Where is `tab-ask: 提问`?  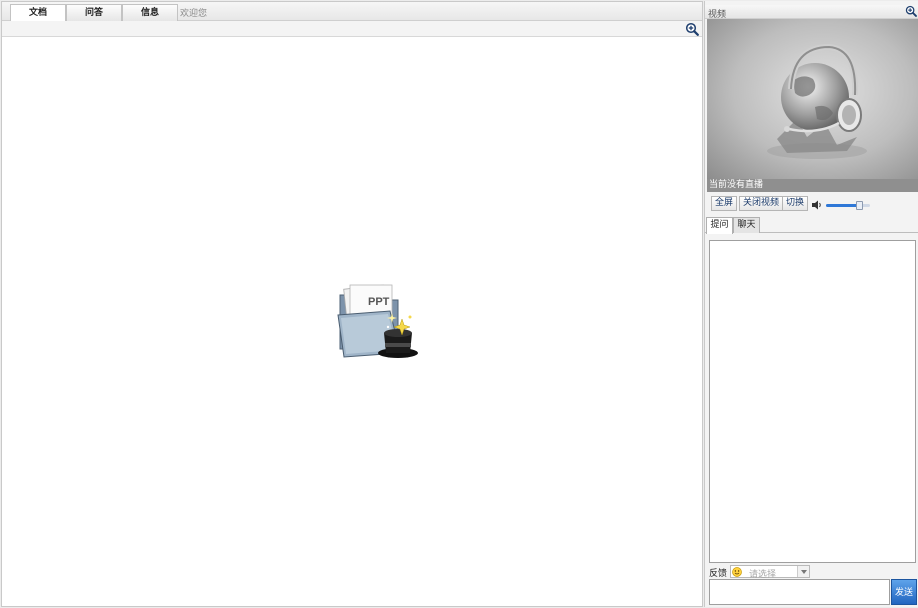
tab-ask: 提问 is located at coordinates (719, 225).